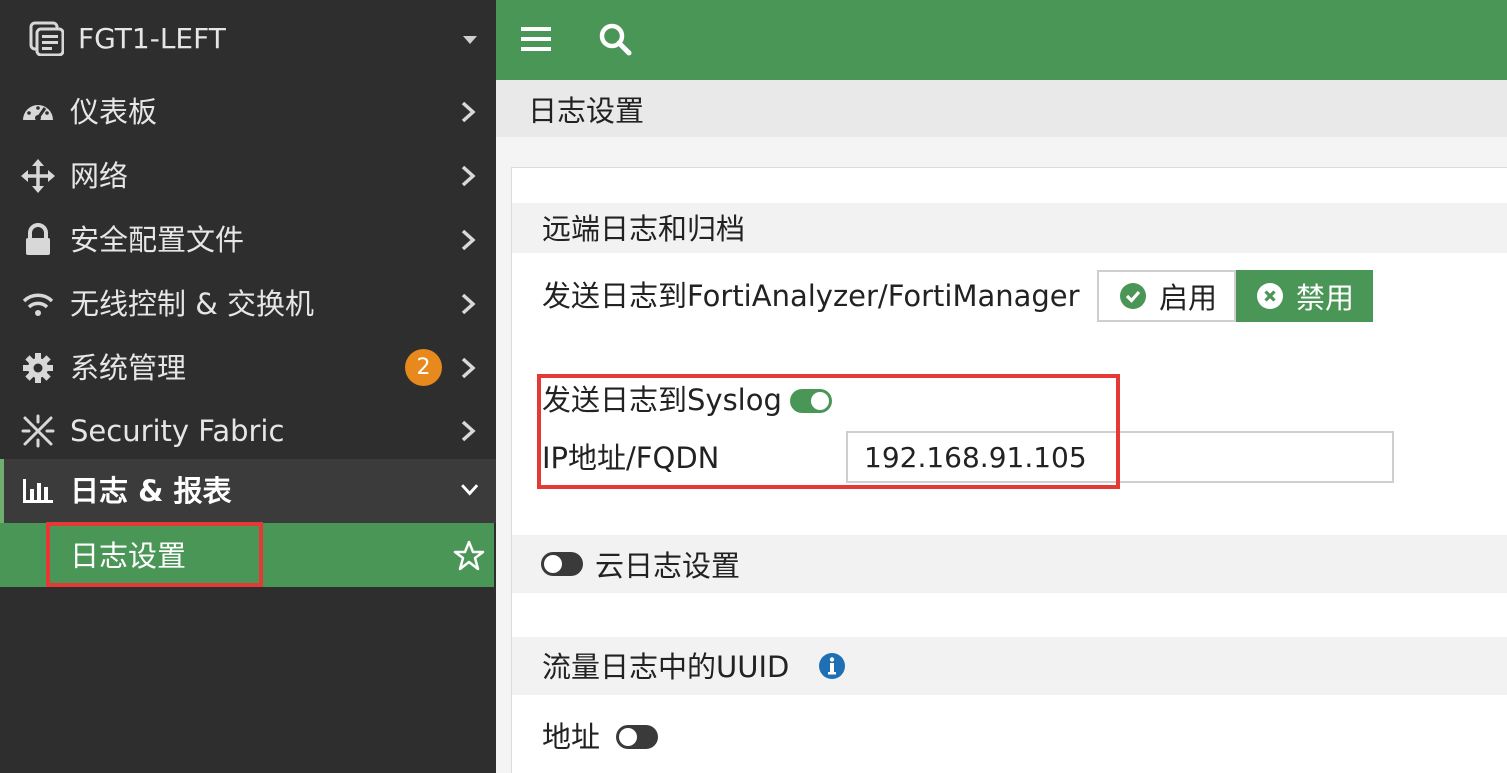  What do you see at coordinates (1009, 228) in the screenshot?
I see `section-remote-logging: 远端日志和归档` at bounding box center [1009, 228].